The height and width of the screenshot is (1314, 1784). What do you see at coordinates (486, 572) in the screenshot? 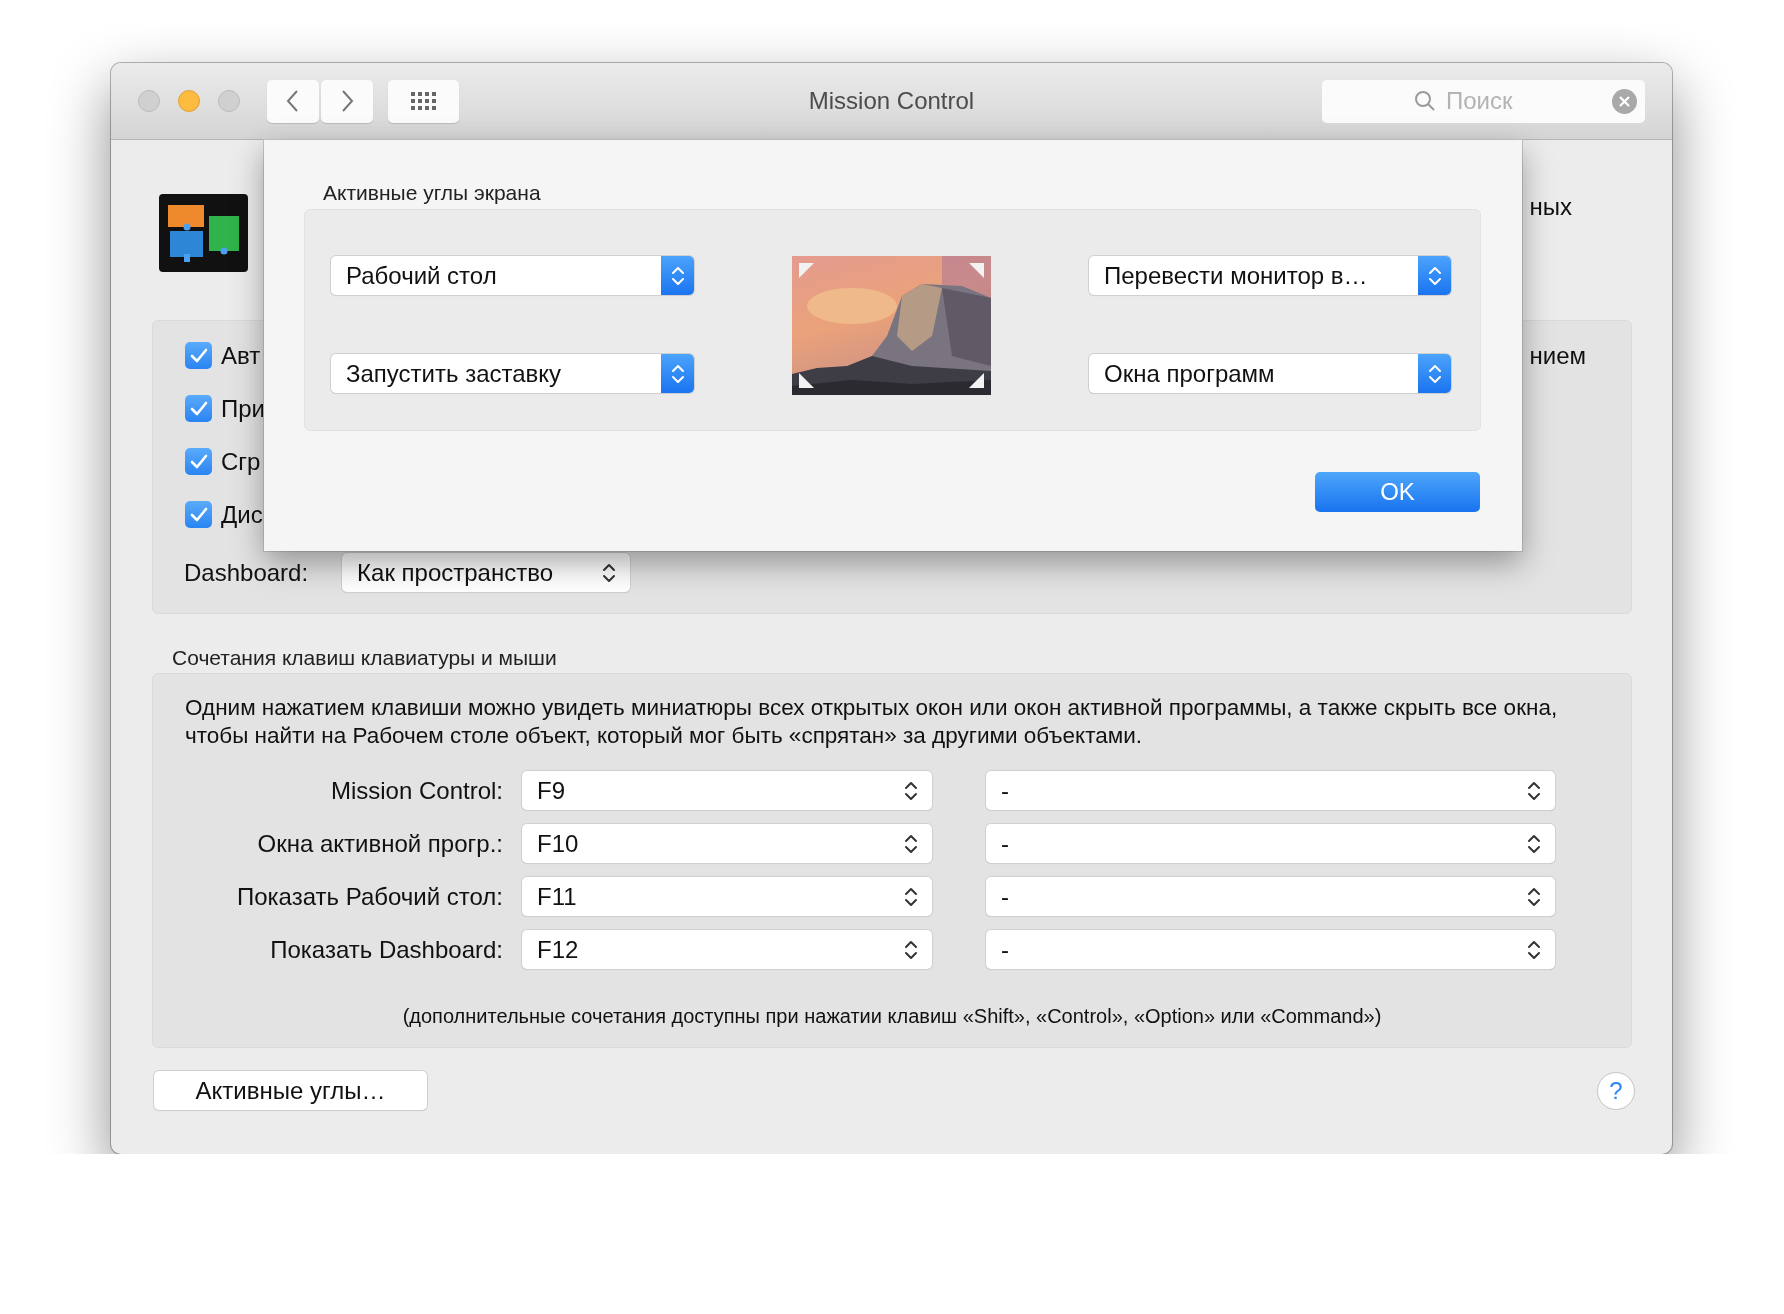
I see `dashboard-popup: Как пространство` at bounding box center [486, 572].